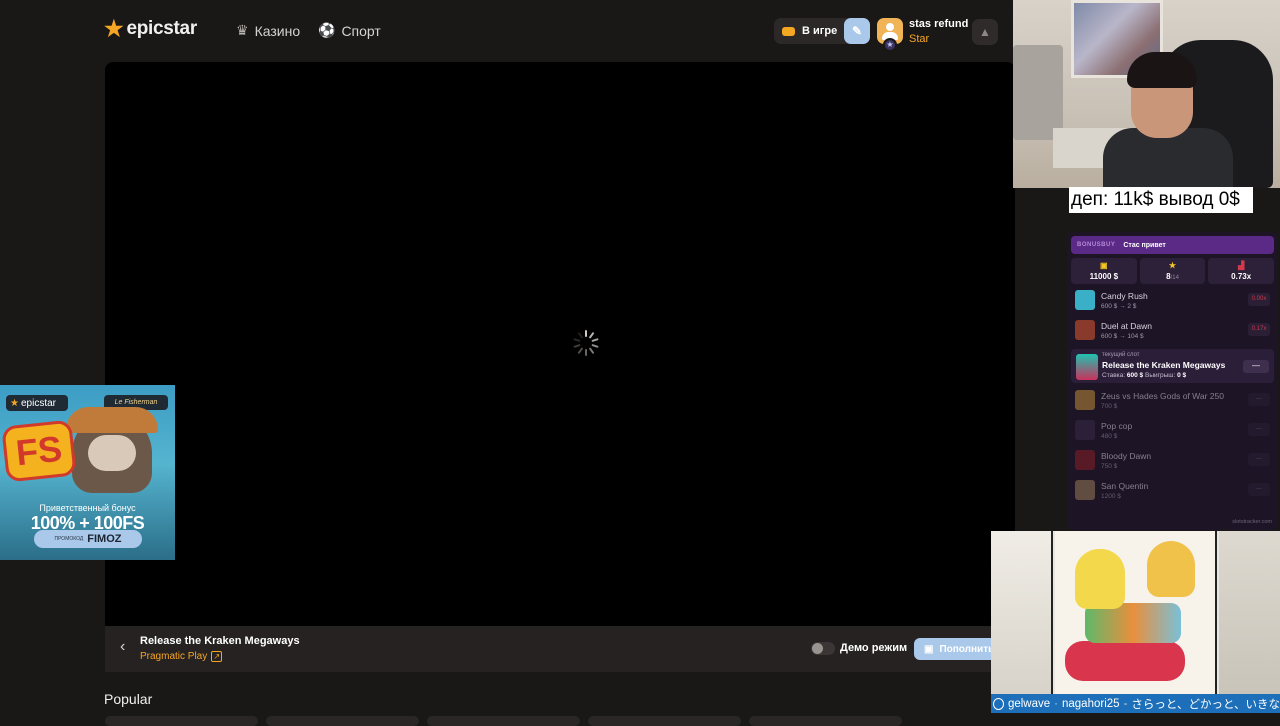 This screenshot has width=1280, height=726. What do you see at coordinates (1172, 276) in the screenshot?
I see `stat-count-wrap: 8/14` at bounding box center [1172, 276].